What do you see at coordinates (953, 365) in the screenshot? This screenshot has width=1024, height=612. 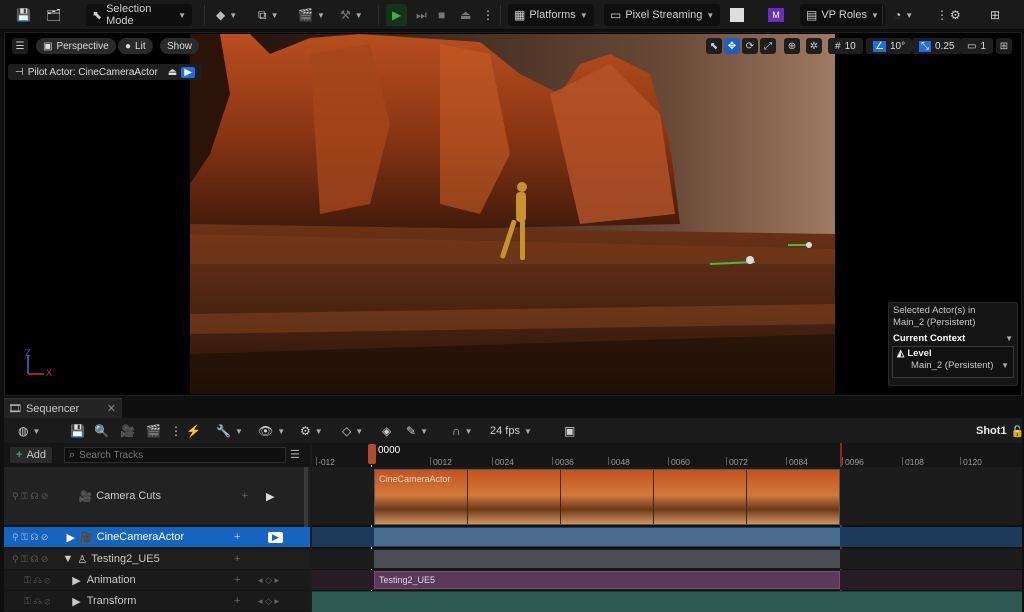 I see `level-dropdown: Main_2 (Persistent) ▼` at bounding box center [953, 365].